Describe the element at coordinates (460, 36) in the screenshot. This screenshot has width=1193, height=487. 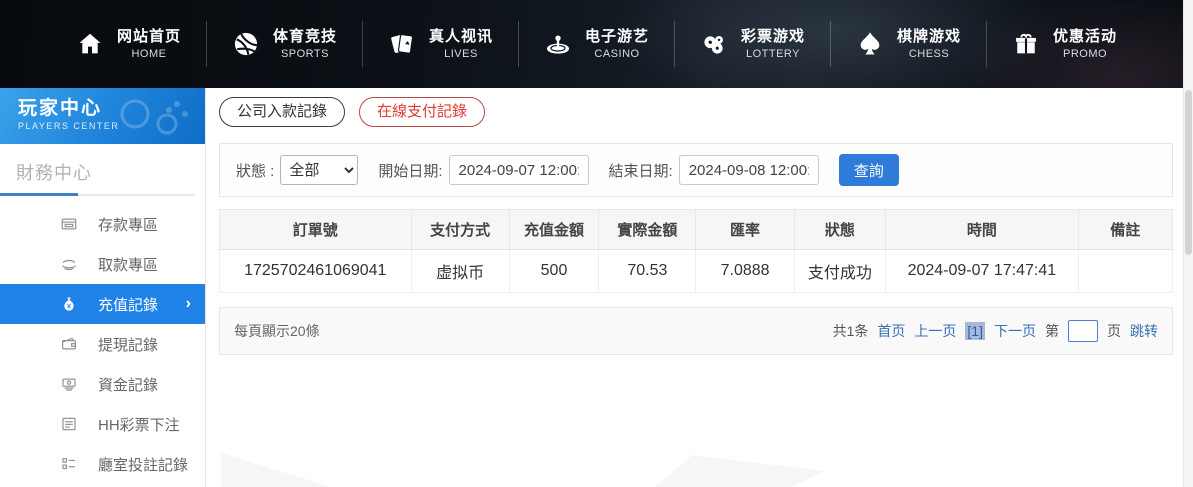
I see `nav-label-zh: 真人视讯` at that location.